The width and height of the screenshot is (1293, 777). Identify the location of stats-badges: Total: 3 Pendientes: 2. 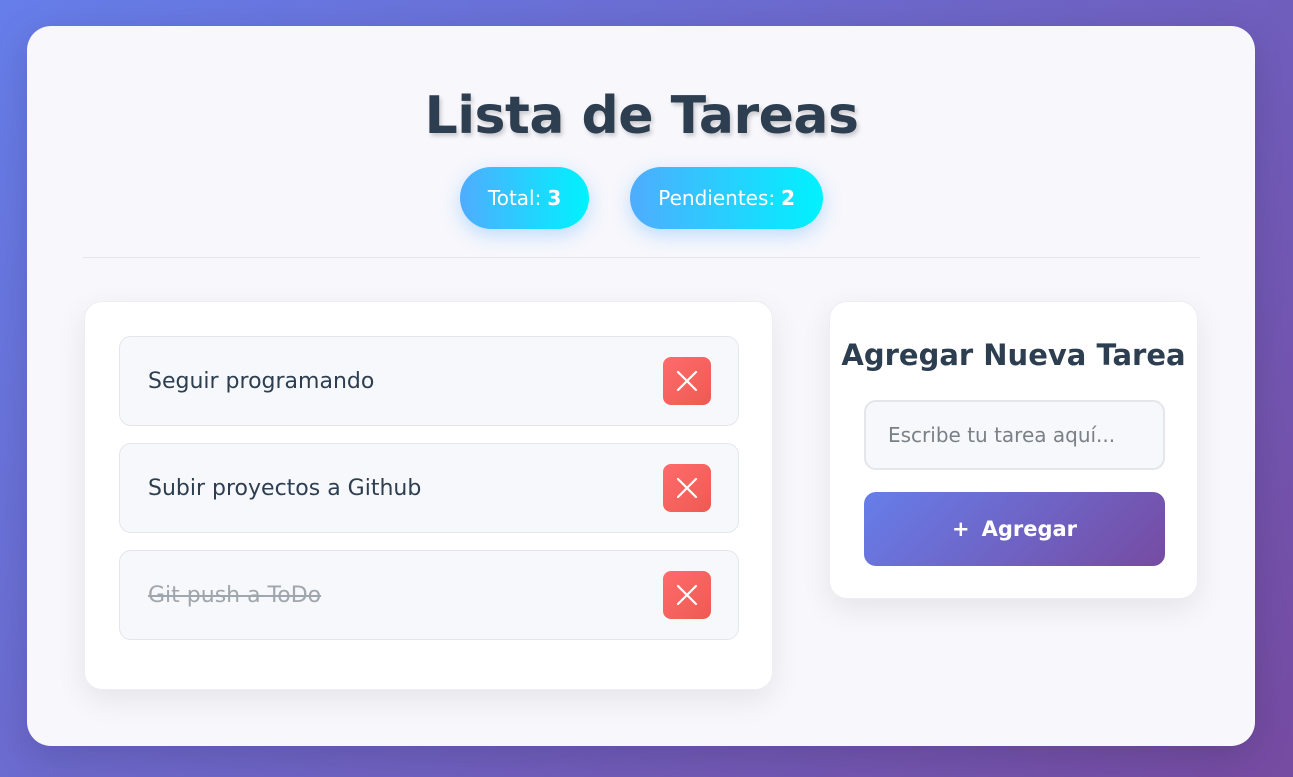
(641, 198).